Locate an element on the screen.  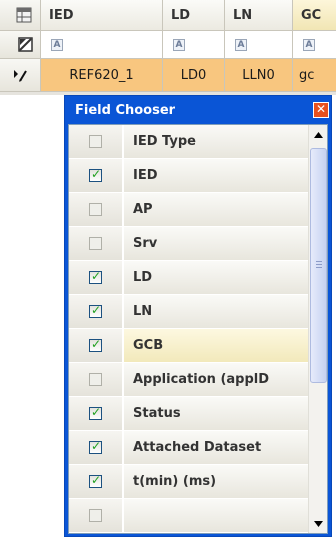
scroll-up-button is located at coordinates (318, 134).